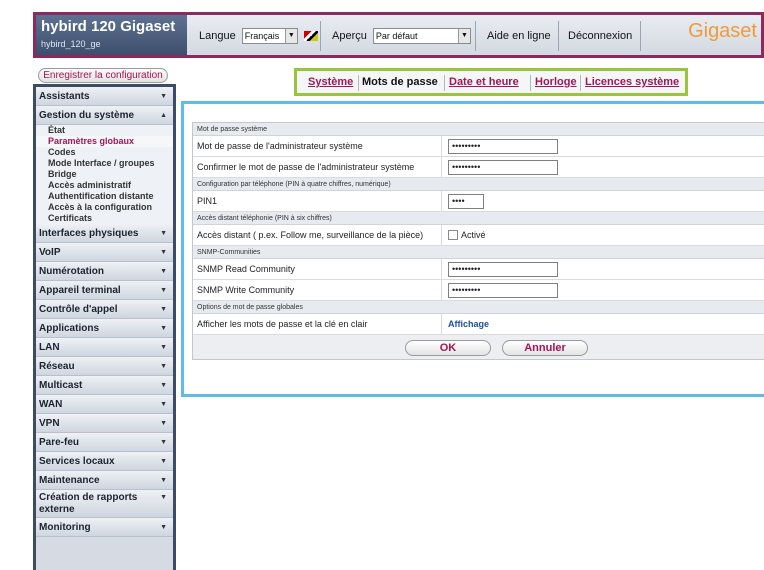 Image resolution: width=764 pixels, height=570 pixels. Describe the element at coordinates (71, 44) in the screenshot. I see `brand-subtitle: hybird_120_ge` at that location.